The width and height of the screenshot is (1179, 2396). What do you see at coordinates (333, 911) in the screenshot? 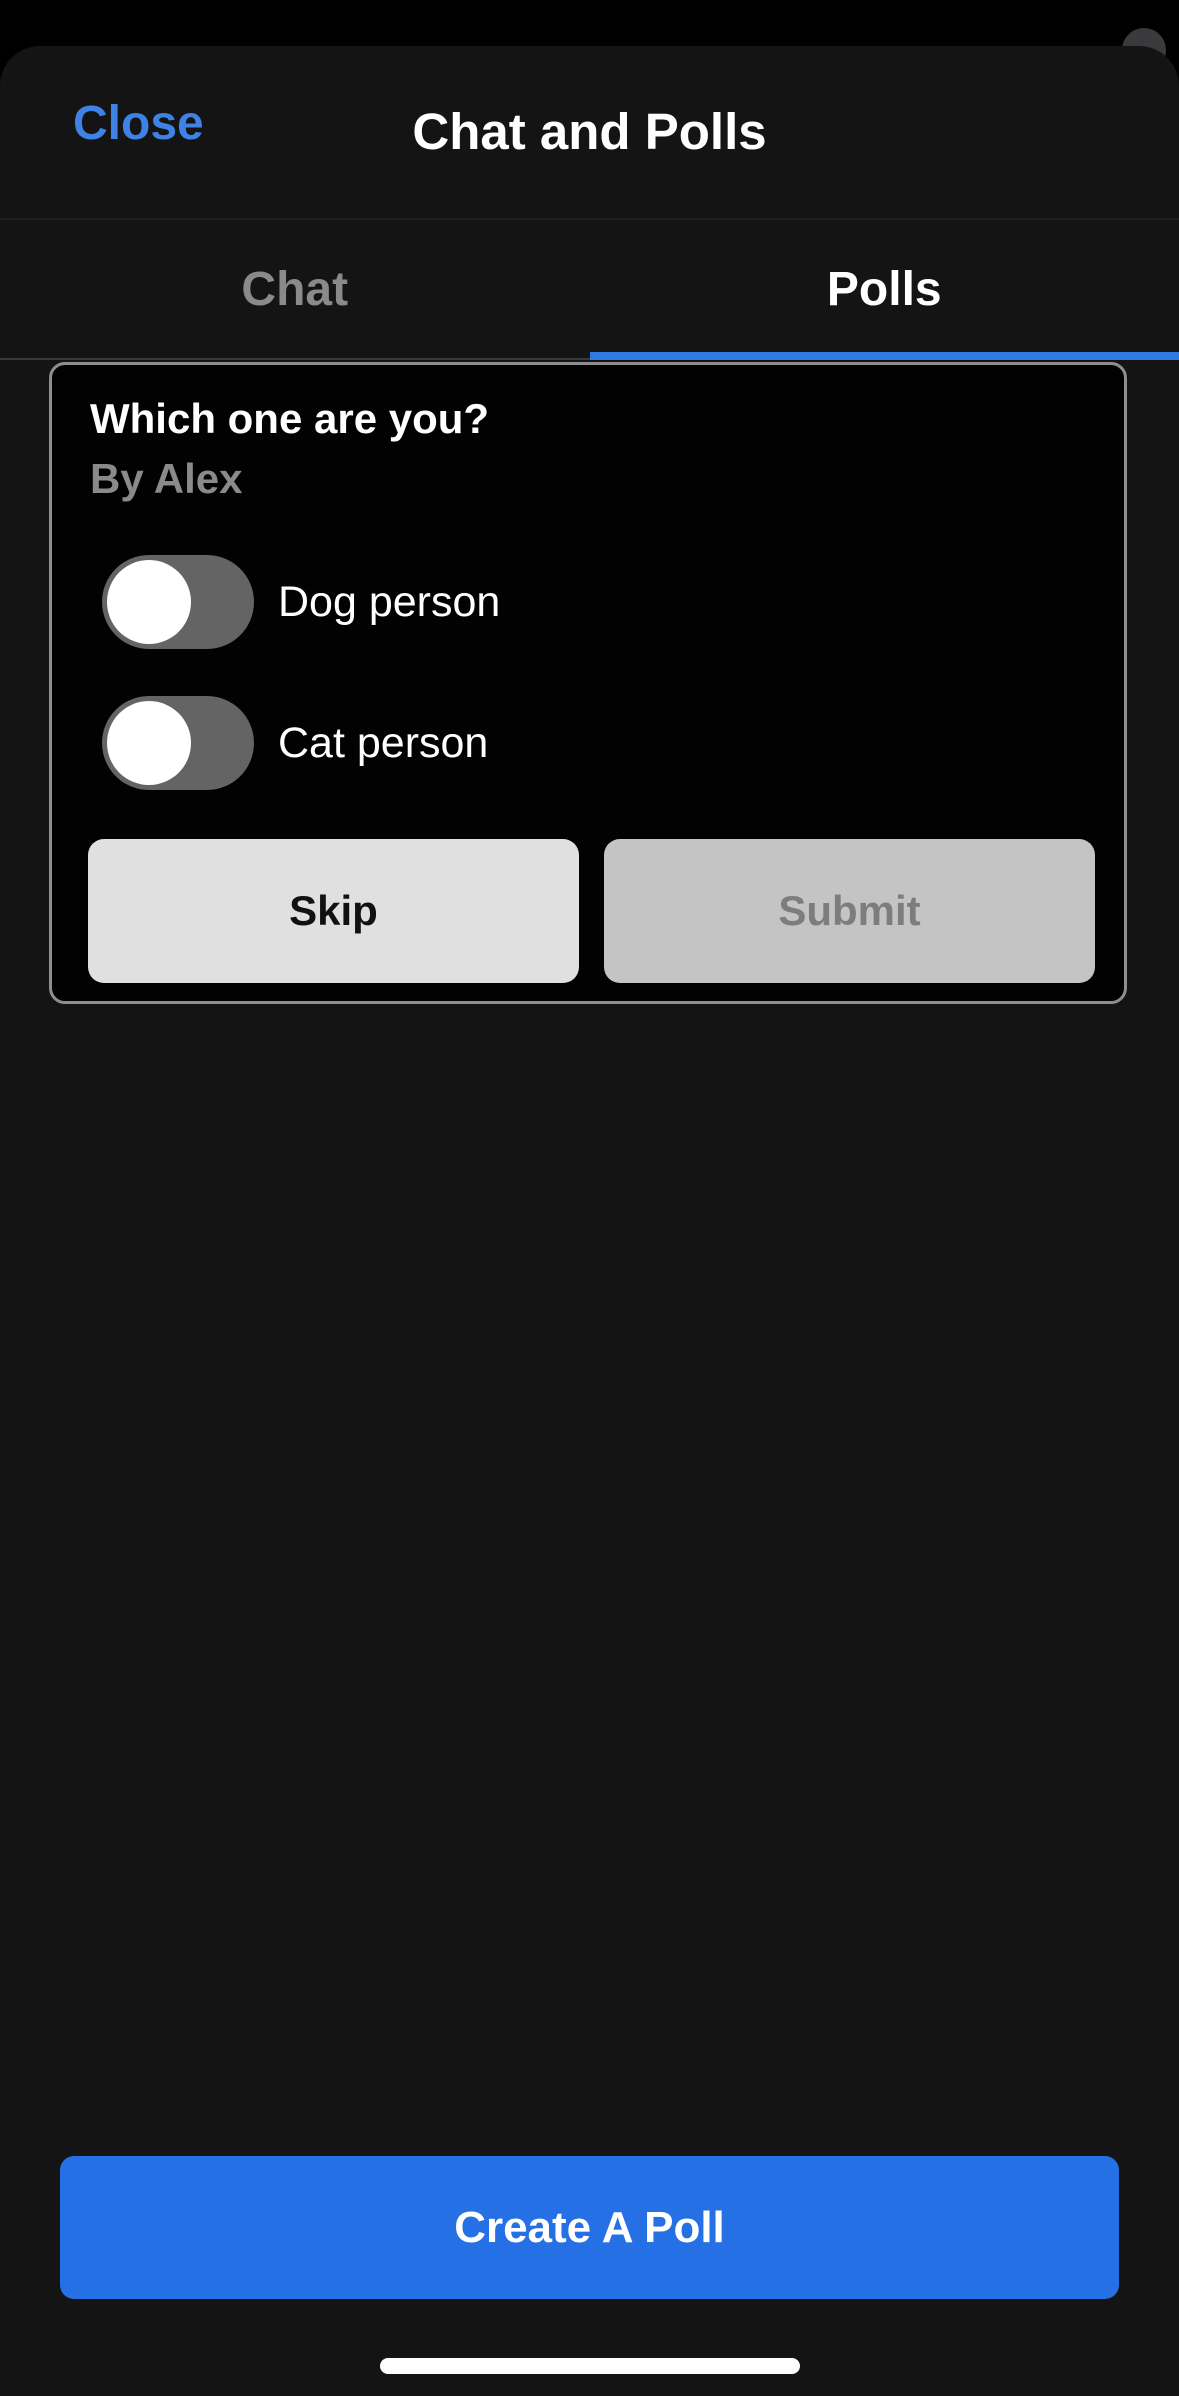
I see `skip-button: Skip` at bounding box center [333, 911].